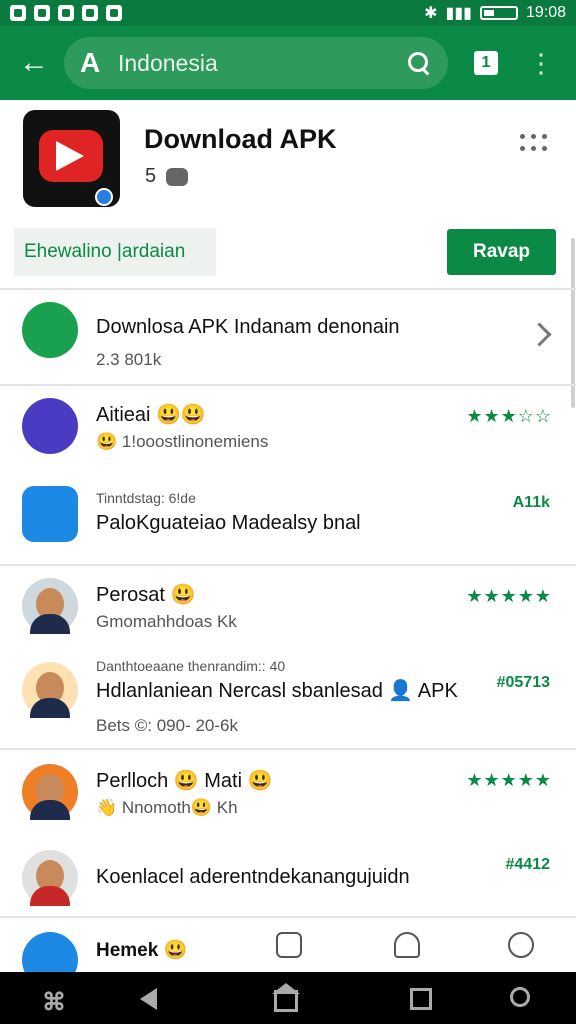 This screenshot has width=576, height=1024. Describe the element at coordinates (523, 682) in the screenshot. I see `item-meta: #05713` at that location.